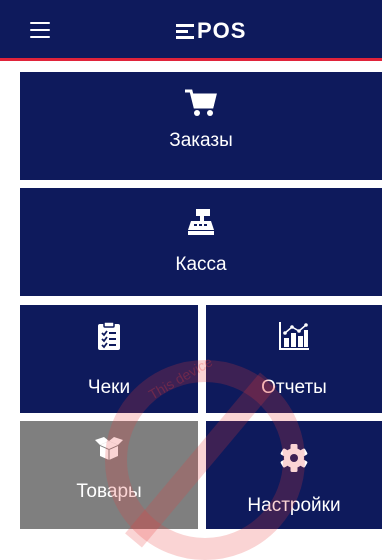  What do you see at coordinates (185, 31) in the screenshot?
I see `logo-e-mark` at bounding box center [185, 31].